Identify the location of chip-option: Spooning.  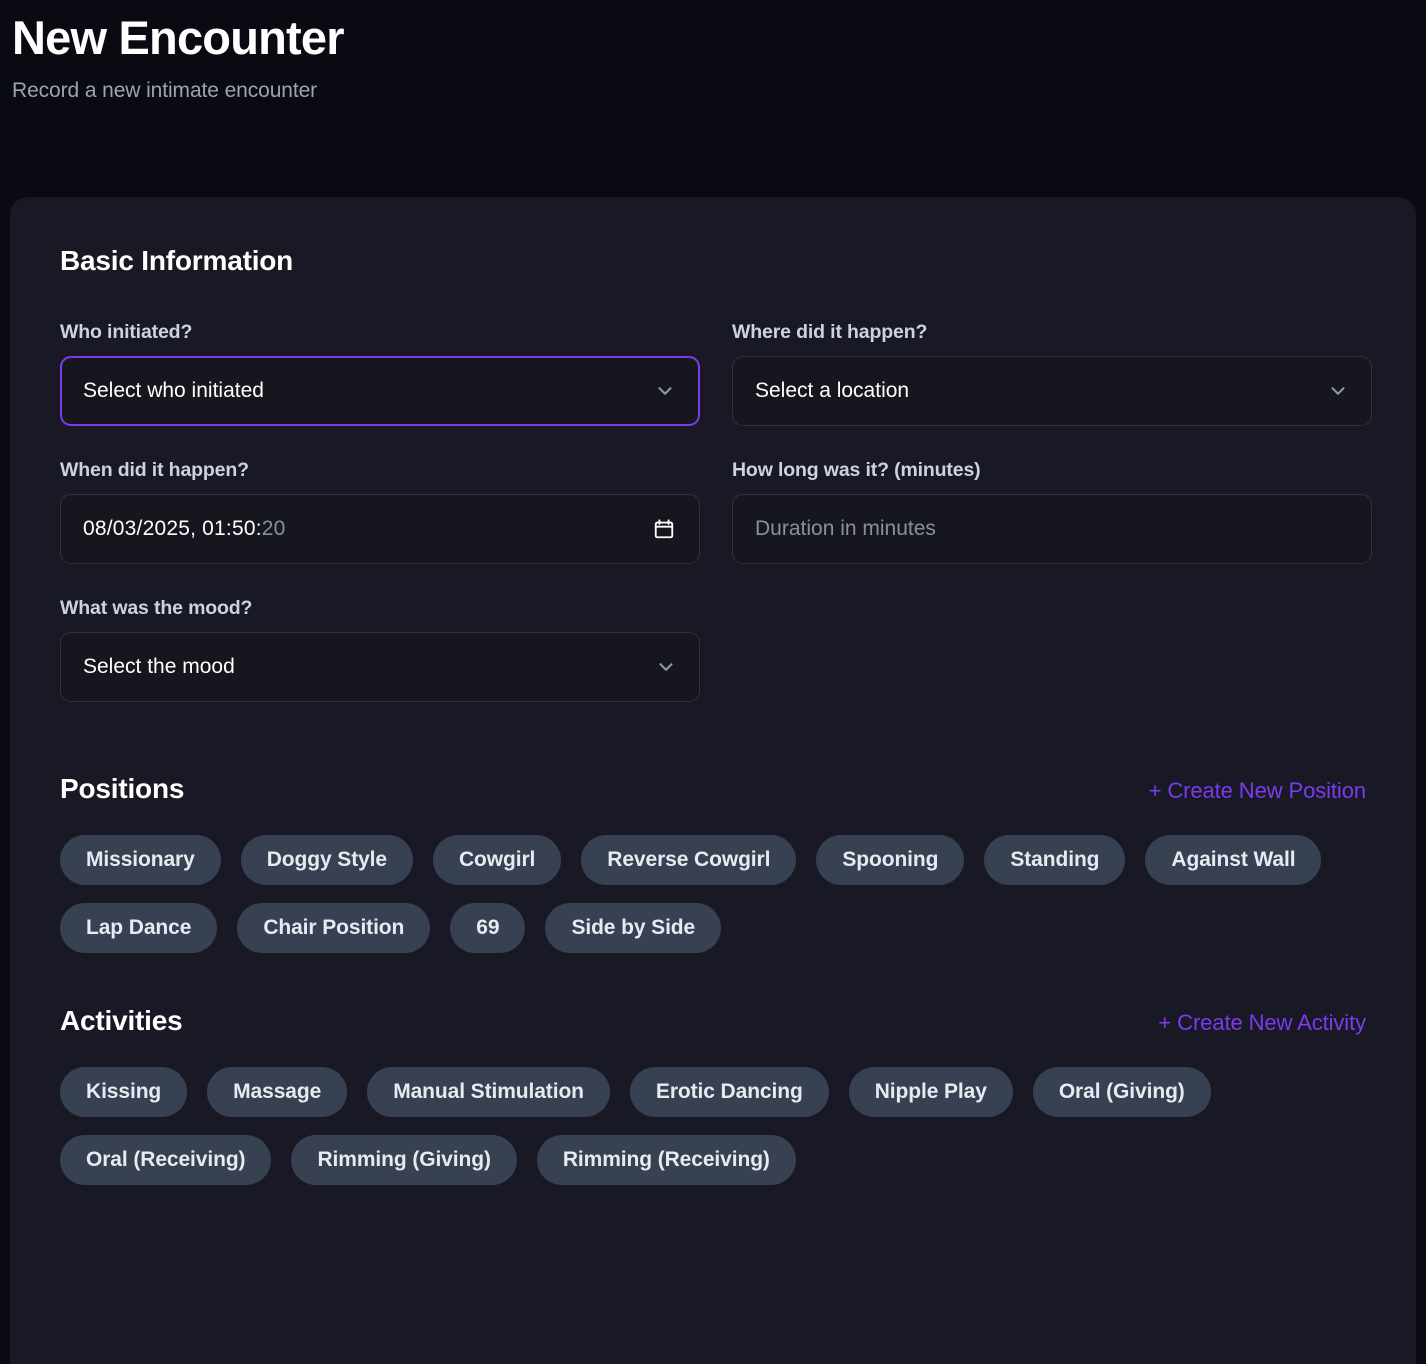
(890, 860).